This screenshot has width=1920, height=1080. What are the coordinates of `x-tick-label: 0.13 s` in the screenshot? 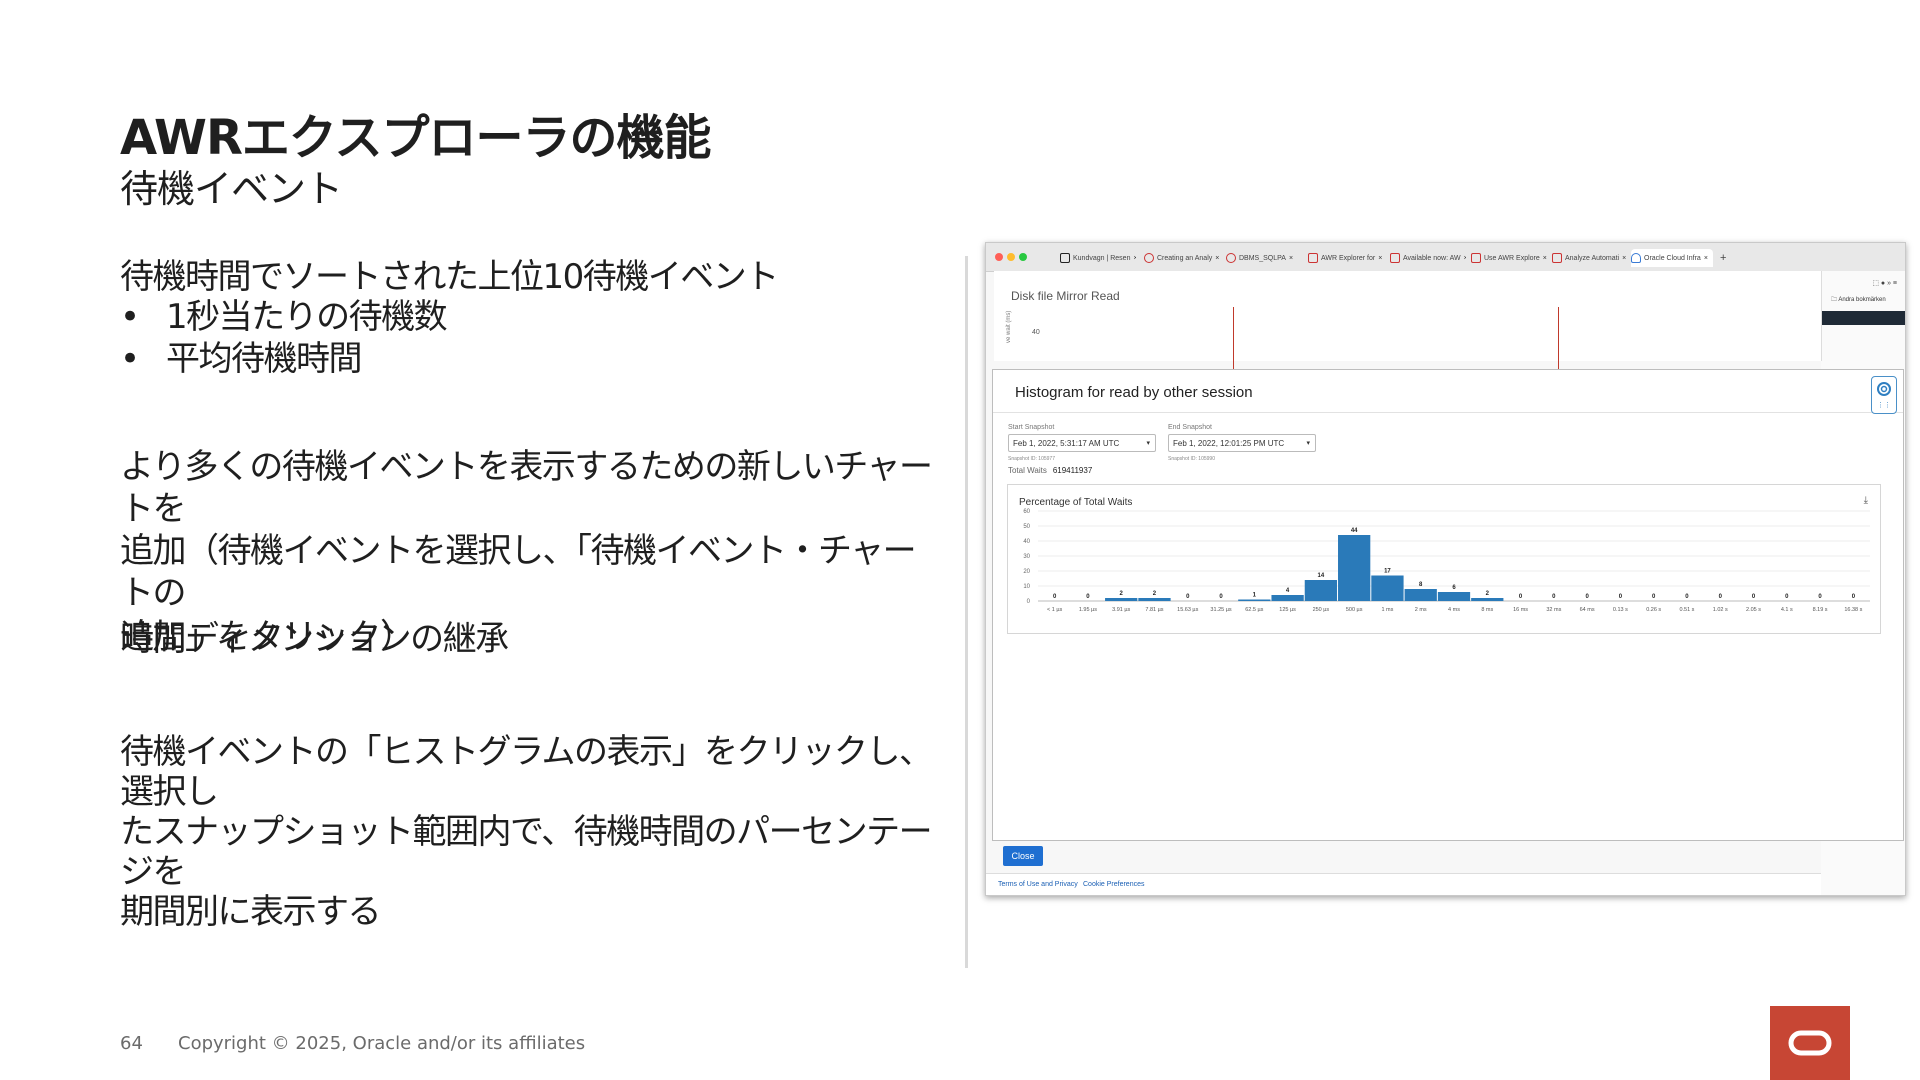 It's located at (1620, 610).